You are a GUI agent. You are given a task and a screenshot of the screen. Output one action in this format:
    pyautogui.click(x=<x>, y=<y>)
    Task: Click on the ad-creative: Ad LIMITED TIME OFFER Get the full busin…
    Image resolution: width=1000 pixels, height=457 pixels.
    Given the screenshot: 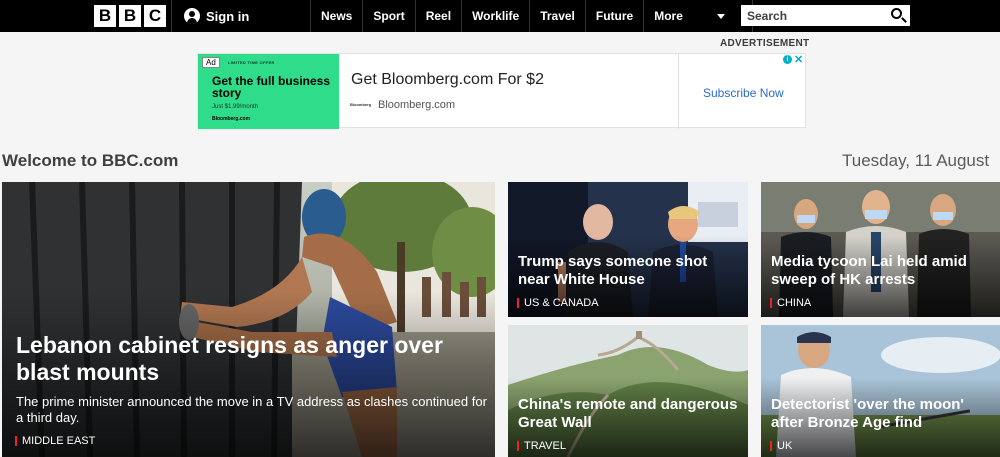 What is the action you would take?
    pyautogui.click(x=268, y=91)
    